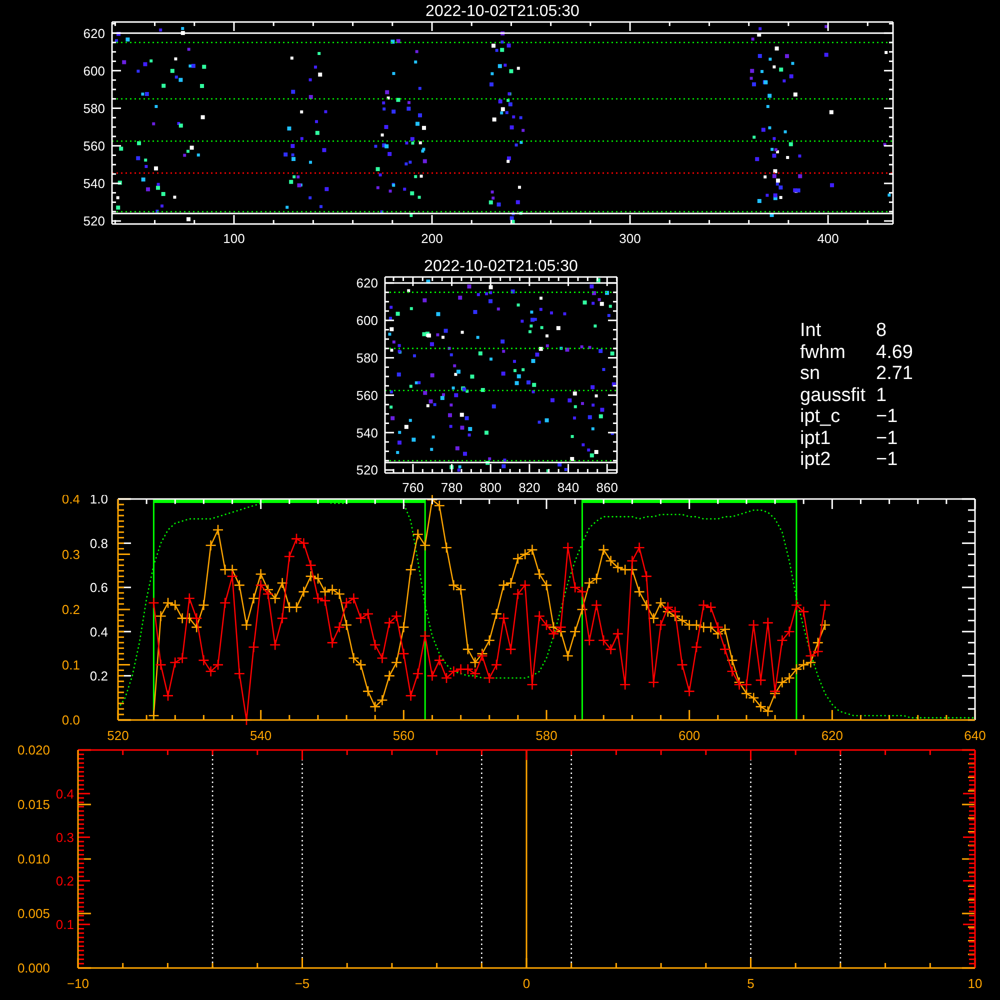 This screenshot has width=1000, height=1000. What do you see at coordinates (894, 352) in the screenshot?
I see `parameter-value: 4.69` at bounding box center [894, 352].